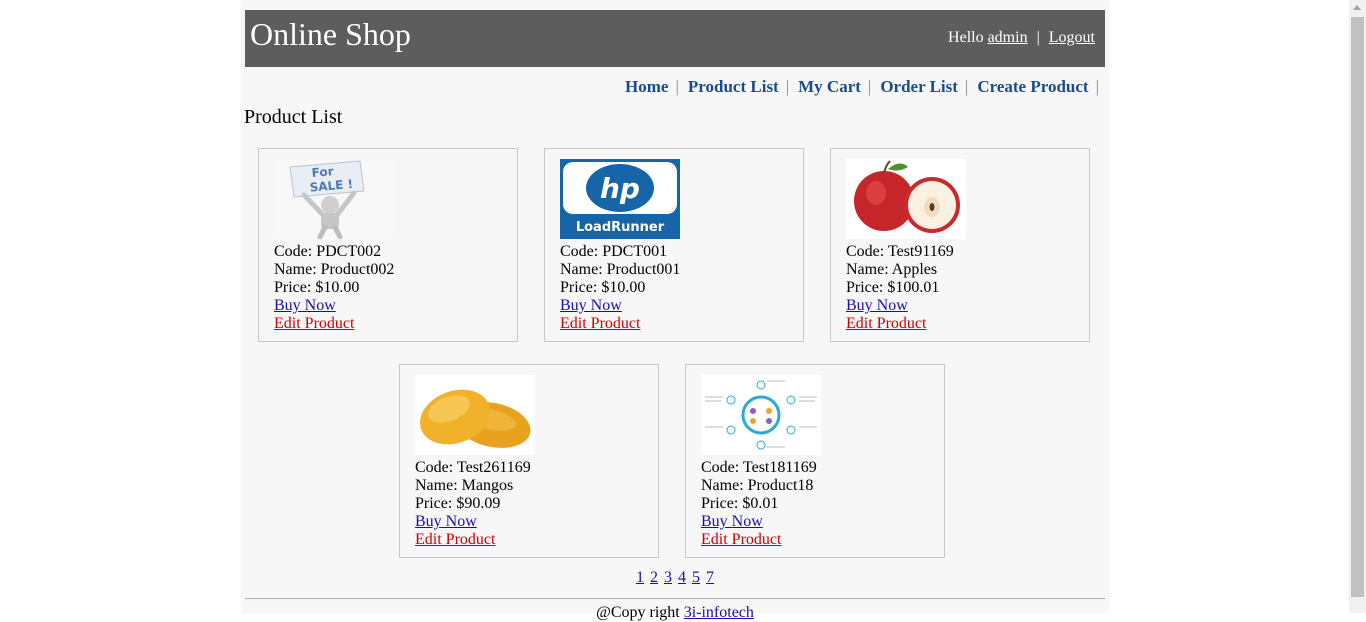  I want to click on scroll-up-arrow-icon, so click(1357, 7).